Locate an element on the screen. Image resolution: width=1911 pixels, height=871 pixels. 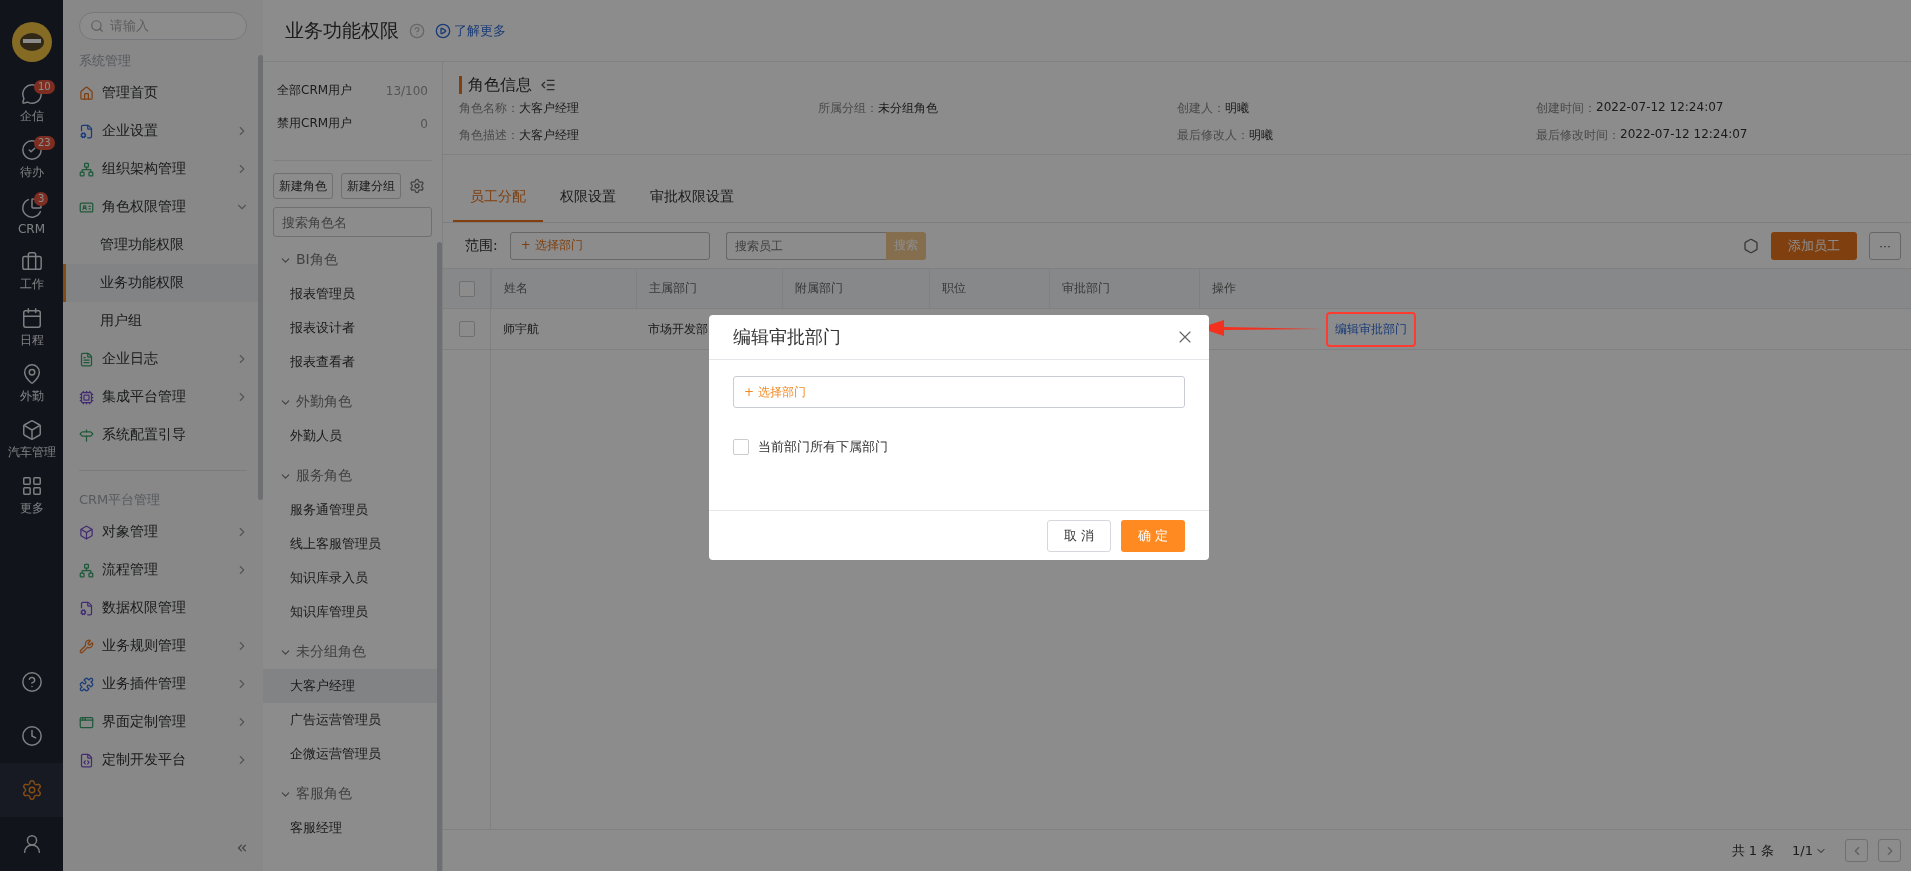
column-header: 操作 is located at coordinates (1555, 288).